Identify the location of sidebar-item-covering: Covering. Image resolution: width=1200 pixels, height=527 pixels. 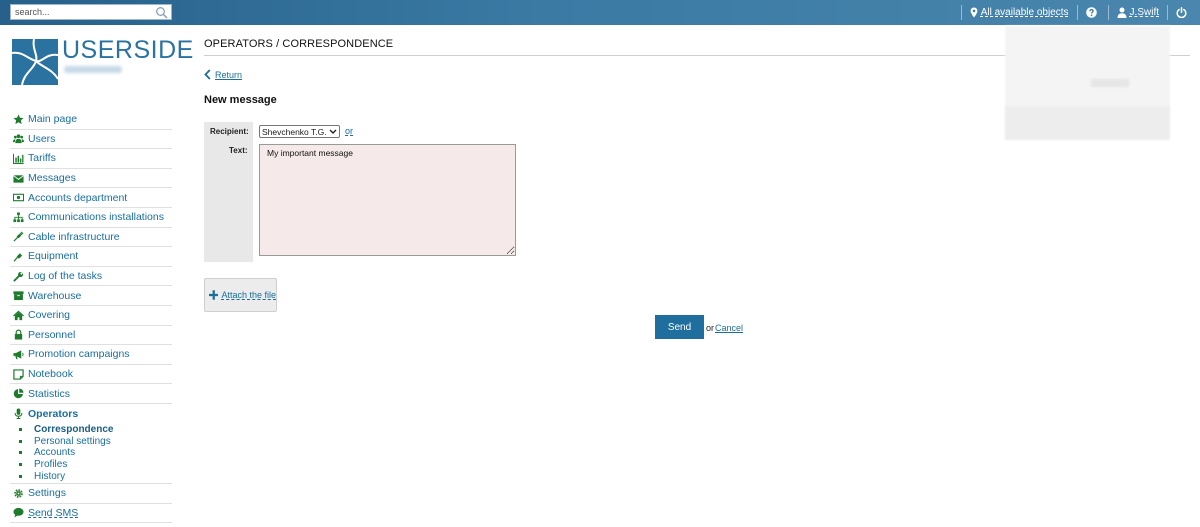
(91, 316).